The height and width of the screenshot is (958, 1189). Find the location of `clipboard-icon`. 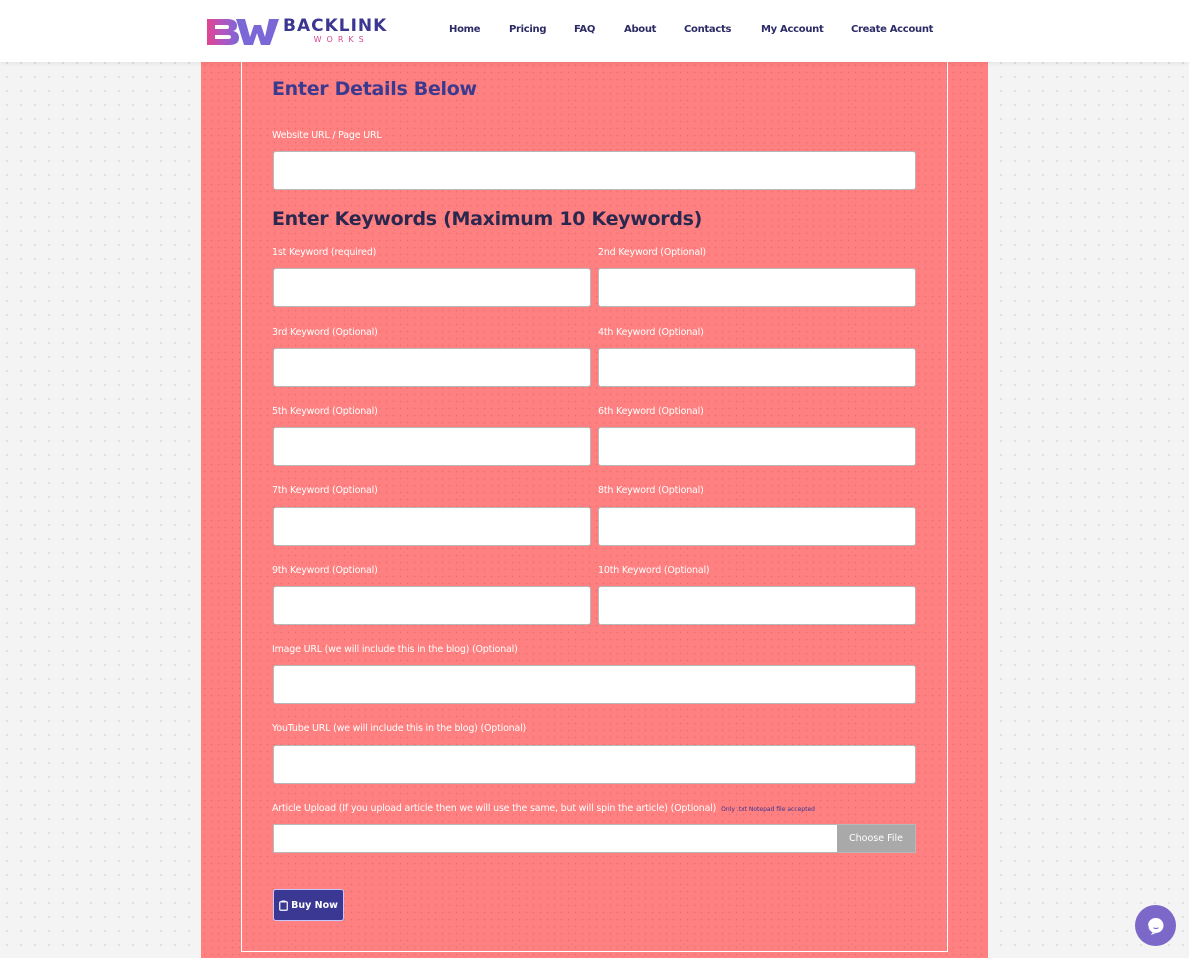

clipboard-icon is located at coordinates (283, 905).